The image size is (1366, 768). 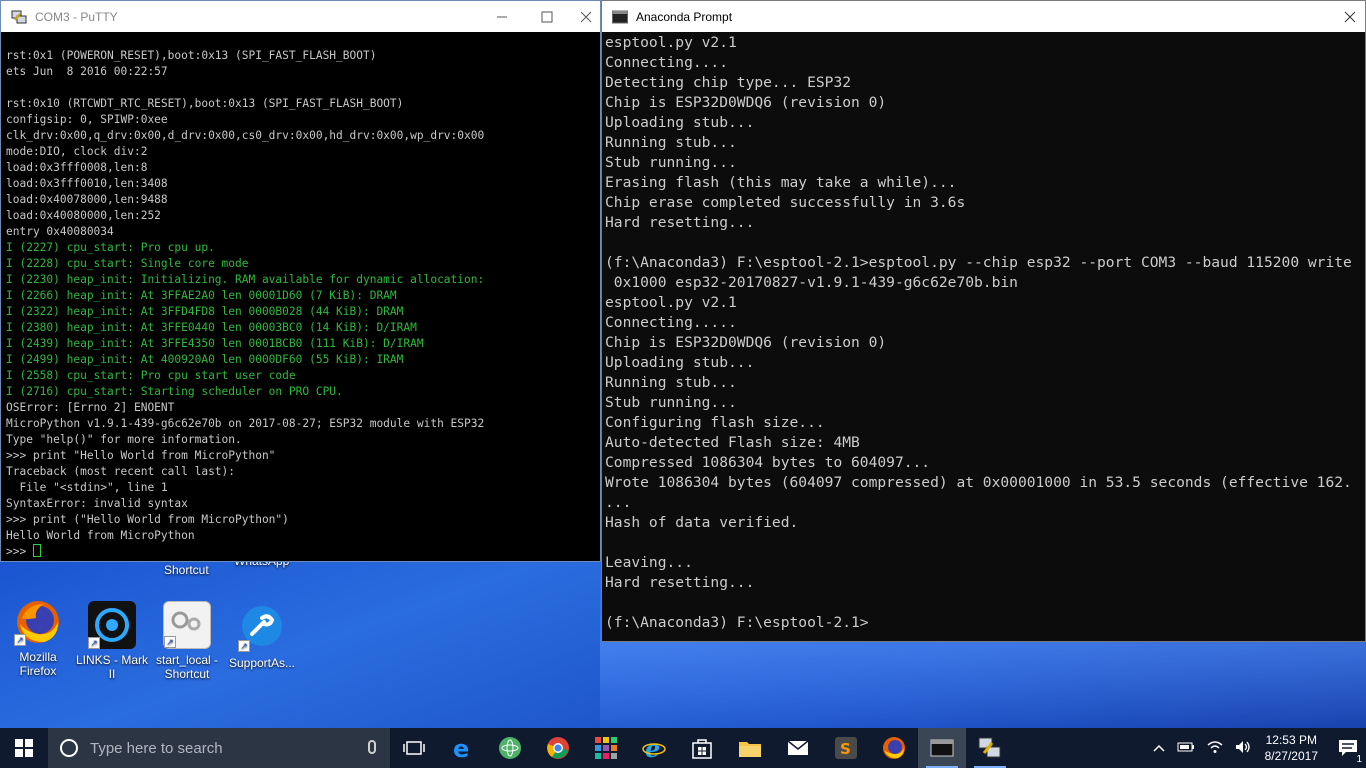 What do you see at coordinates (24, 748) in the screenshot?
I see `start-button` at bounding box center [24, 748].